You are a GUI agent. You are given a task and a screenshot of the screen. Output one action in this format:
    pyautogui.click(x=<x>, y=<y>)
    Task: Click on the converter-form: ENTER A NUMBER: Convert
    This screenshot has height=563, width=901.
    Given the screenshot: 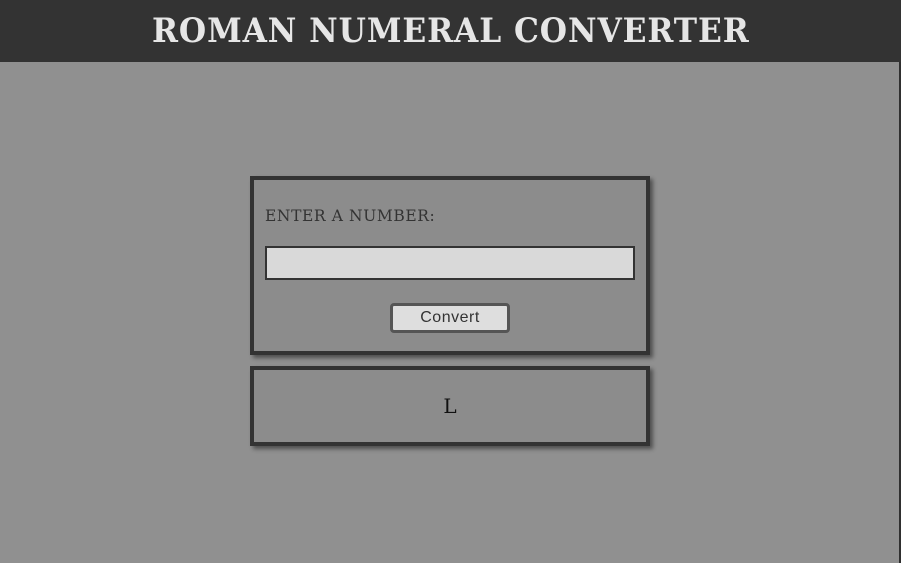 What is the action you would take?
    pyautogui.click(x=450, y=265)
    